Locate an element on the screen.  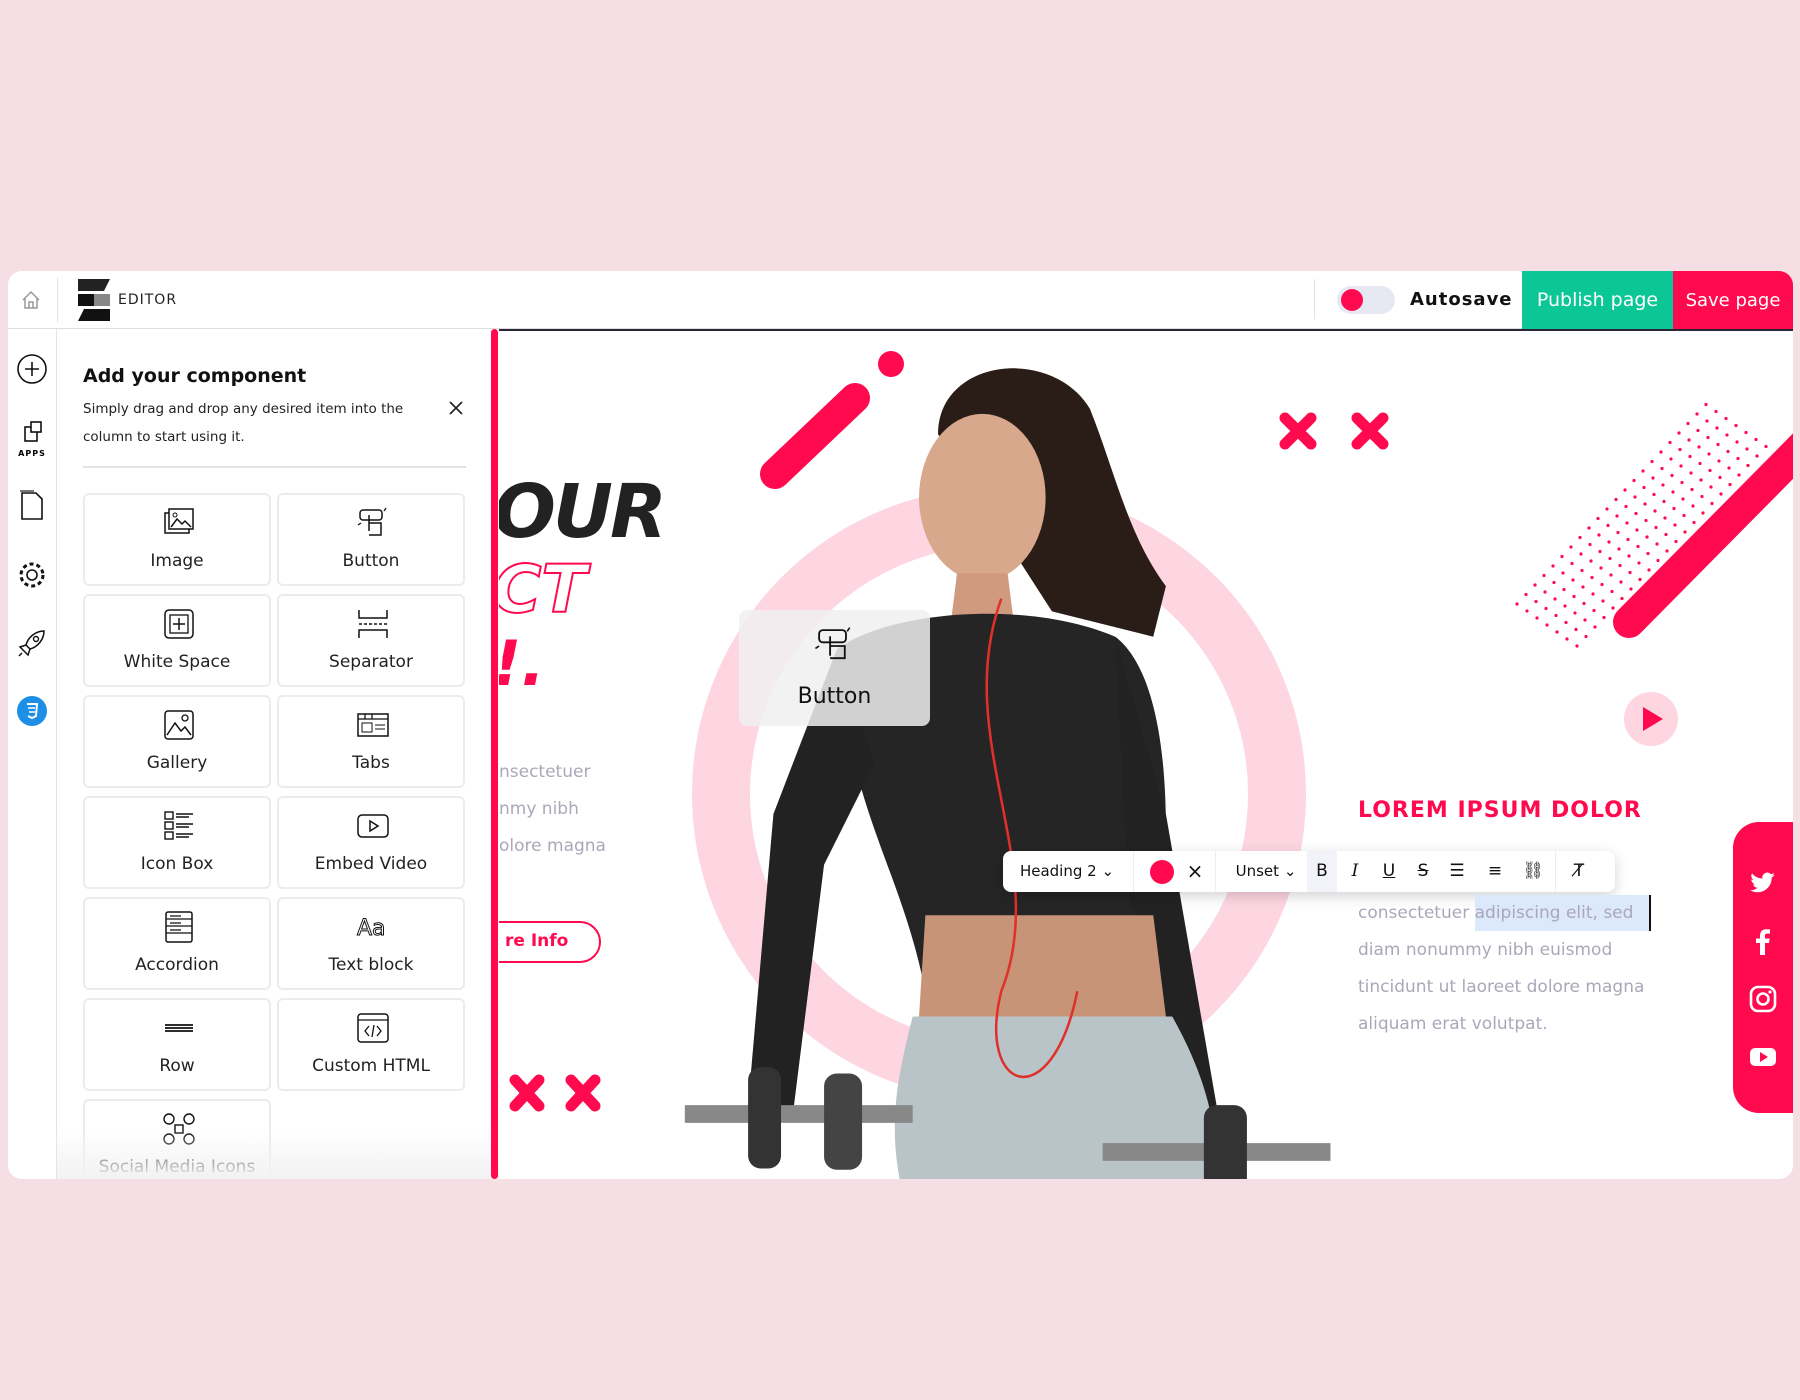
component-gallery: Gallery is located at coordinates (177, 741).